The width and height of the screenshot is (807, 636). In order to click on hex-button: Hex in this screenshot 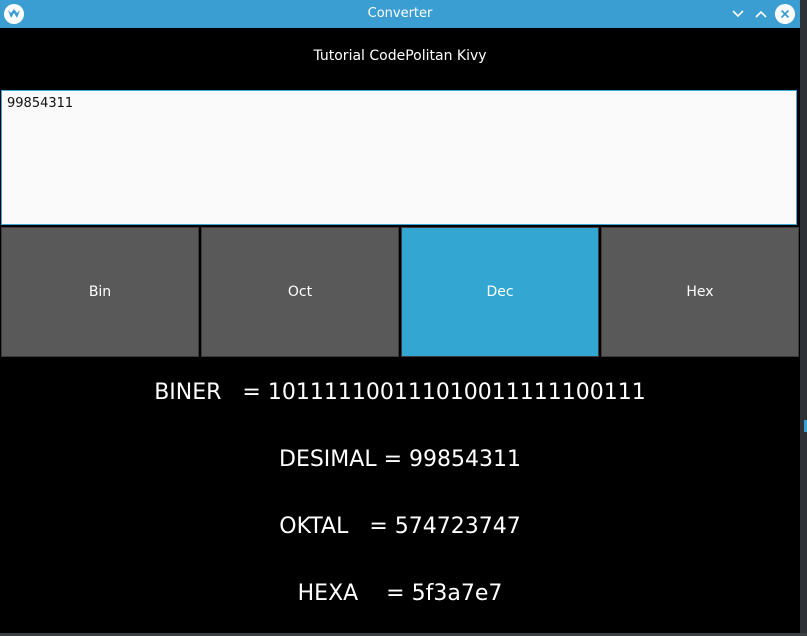, I will do `click(700, 292)`.